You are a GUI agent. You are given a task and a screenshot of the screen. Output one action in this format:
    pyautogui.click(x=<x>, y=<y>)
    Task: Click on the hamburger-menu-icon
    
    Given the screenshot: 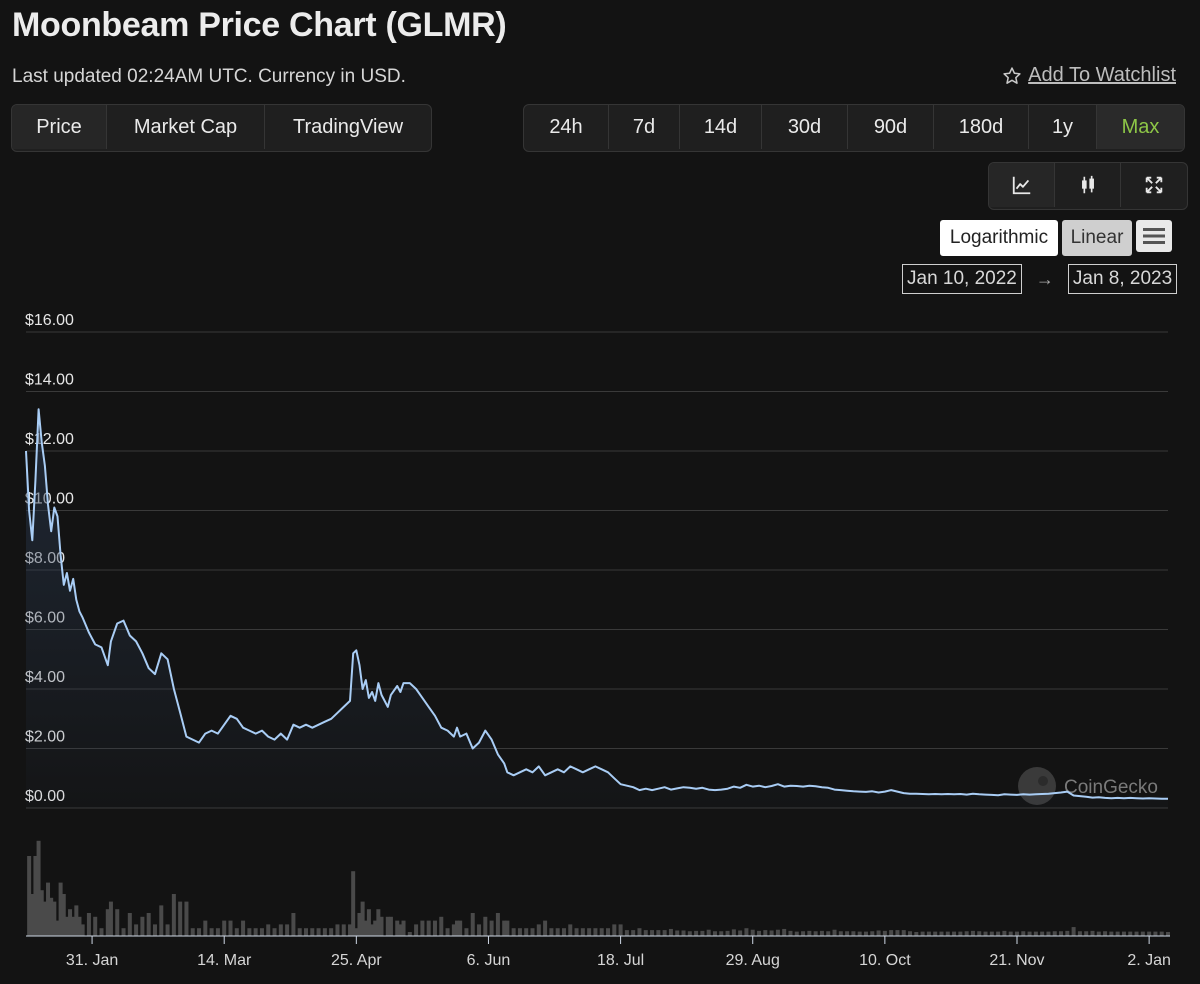 What is the action you would take?
    pyautogui.click(x=1154, y=236)
    